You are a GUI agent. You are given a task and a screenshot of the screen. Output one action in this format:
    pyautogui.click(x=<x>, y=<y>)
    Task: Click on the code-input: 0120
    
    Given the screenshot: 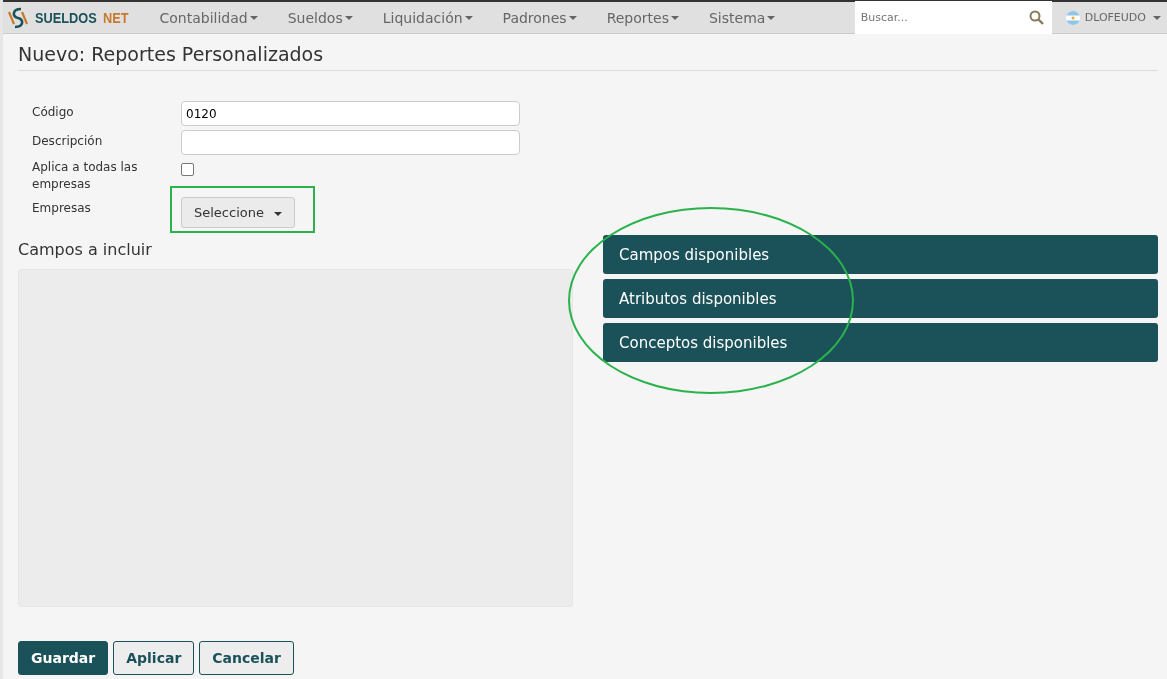 What is the action you would take?
    pyautogui.click(x=350, y=113)
    